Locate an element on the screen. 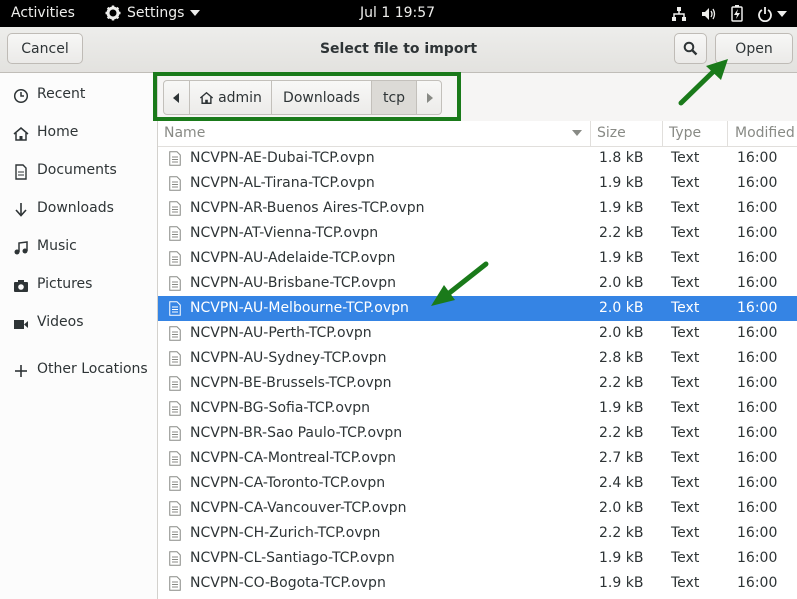 This screenshot has width=797, height=599. plus-icon is located at coordinates (21, 371).